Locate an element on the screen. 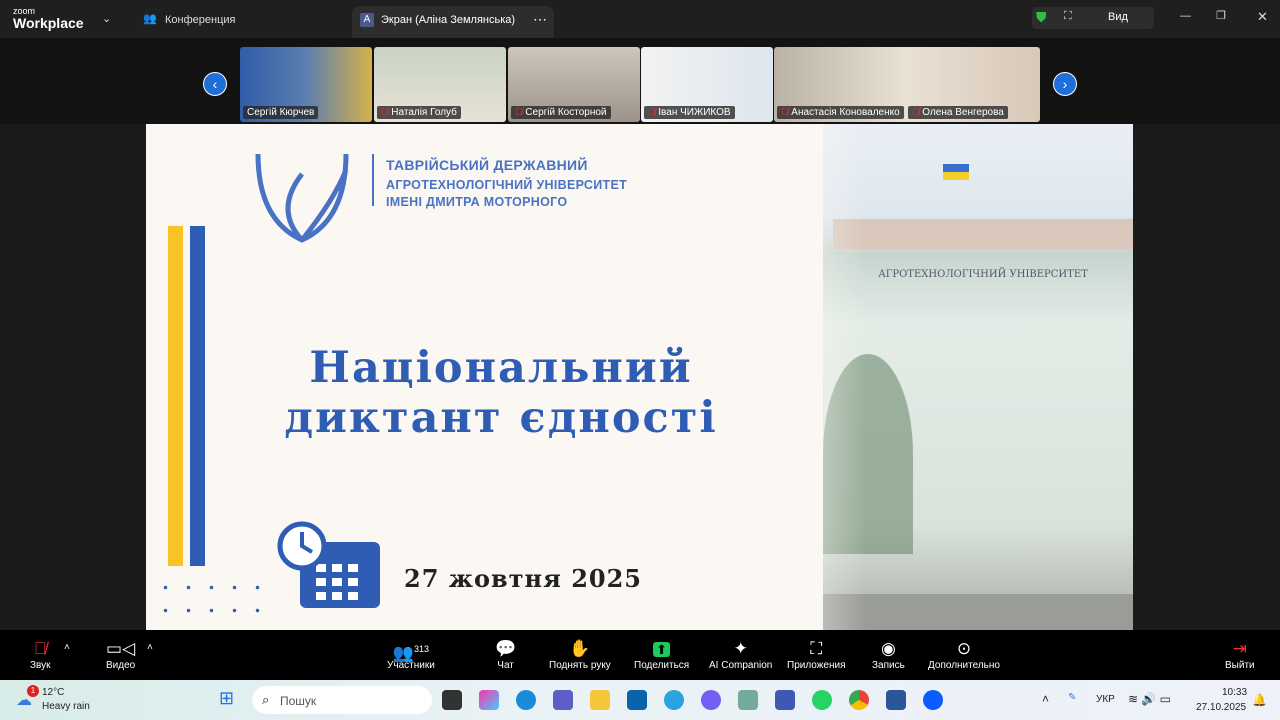 Image resolution: width=1280 pixels, height=720 pixels. close-icon: ✕ is located at coordinates (1262, 17).